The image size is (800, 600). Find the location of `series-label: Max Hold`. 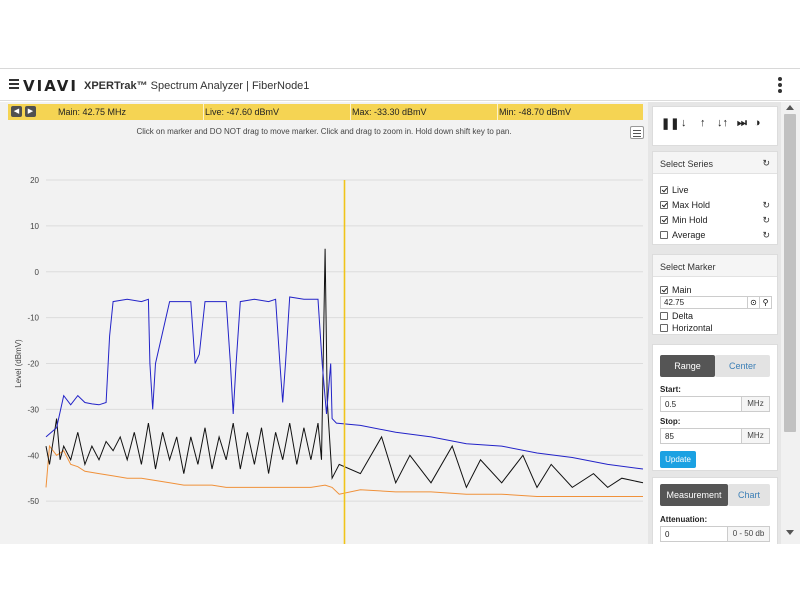

series-label: Max Hold is located at coordinates (691, 205).